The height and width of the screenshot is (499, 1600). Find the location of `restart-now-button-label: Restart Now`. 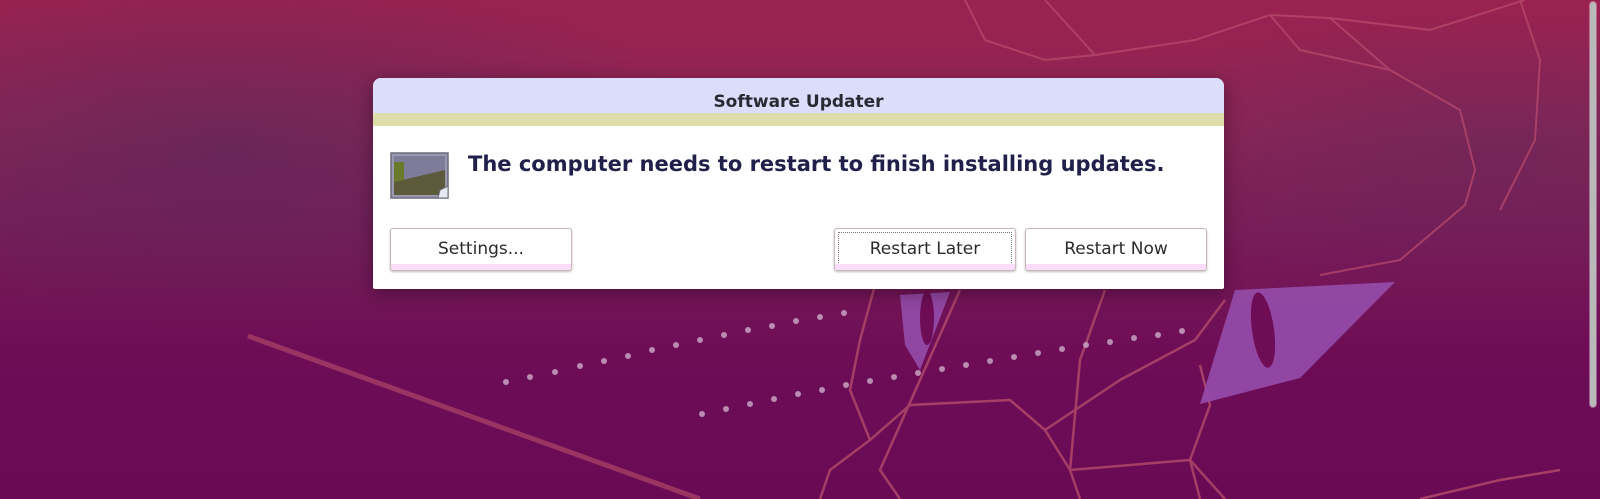

restart-now-button-label: Restart Now is located at coordinates (1116, 249).